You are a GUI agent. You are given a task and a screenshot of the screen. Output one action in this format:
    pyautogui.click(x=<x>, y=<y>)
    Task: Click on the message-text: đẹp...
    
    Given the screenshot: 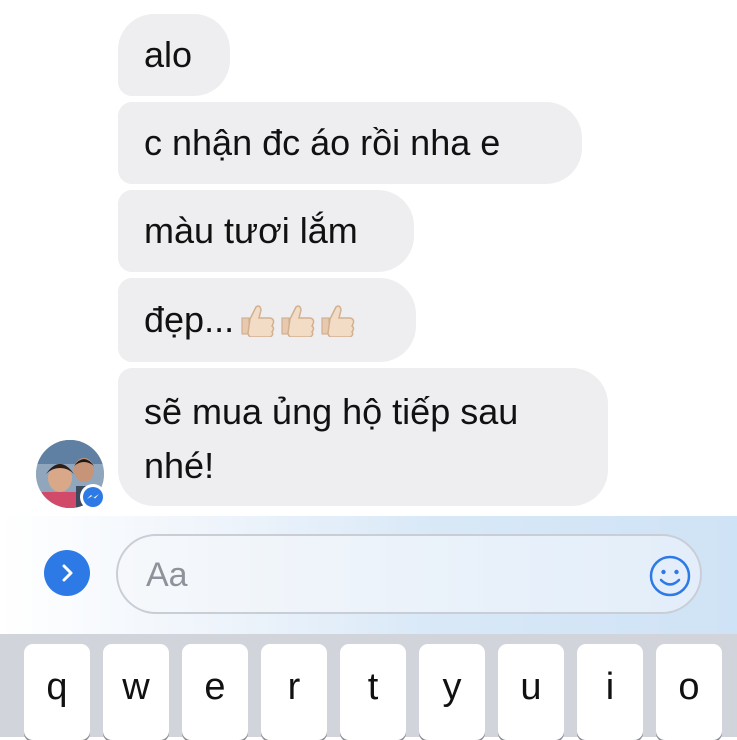 What is the action you would take?
    pyautogui.click(x=189, y=319)
    